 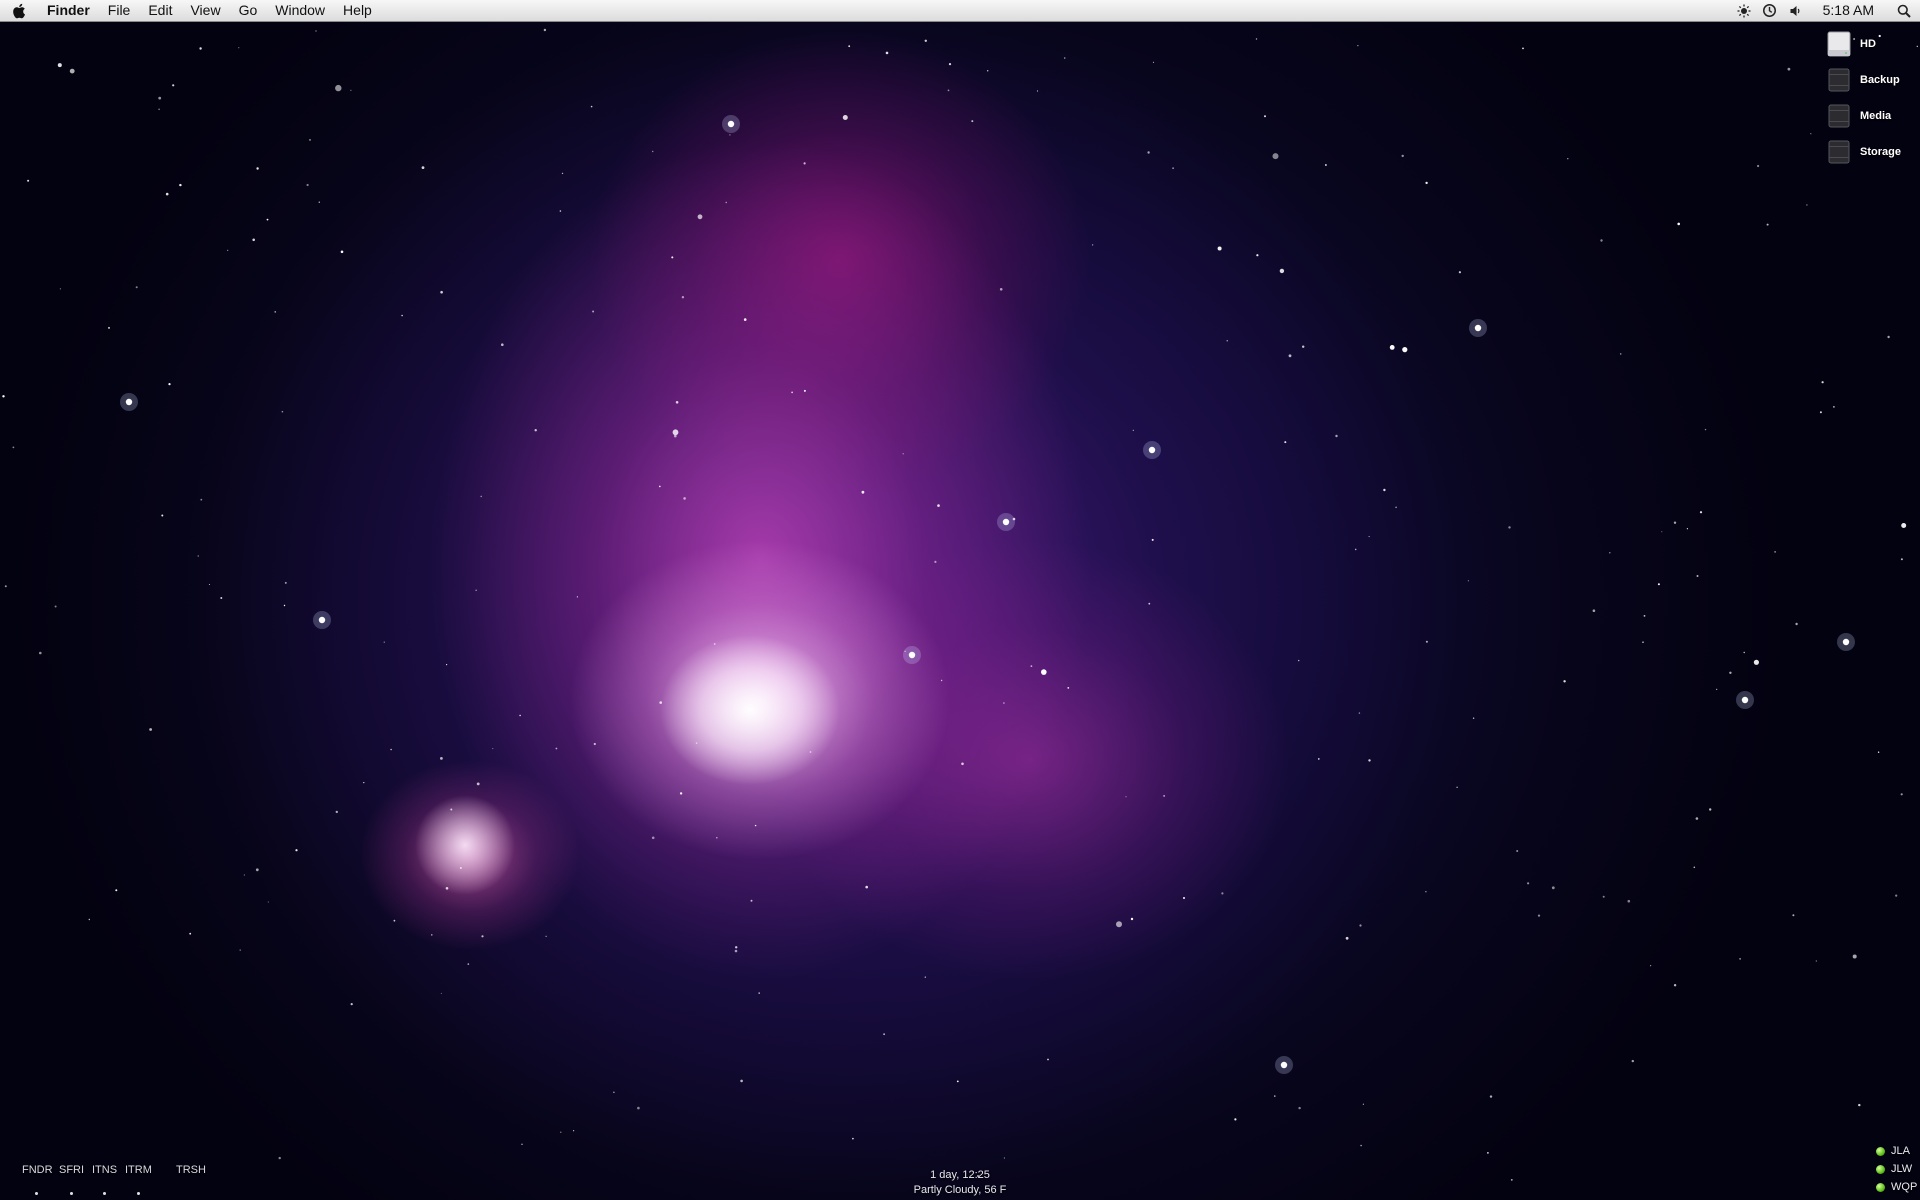 What do you see at coordinates (1876, 116) in the screenshot?
I see `drive-label: Media` at bounding box center [1876, 116].